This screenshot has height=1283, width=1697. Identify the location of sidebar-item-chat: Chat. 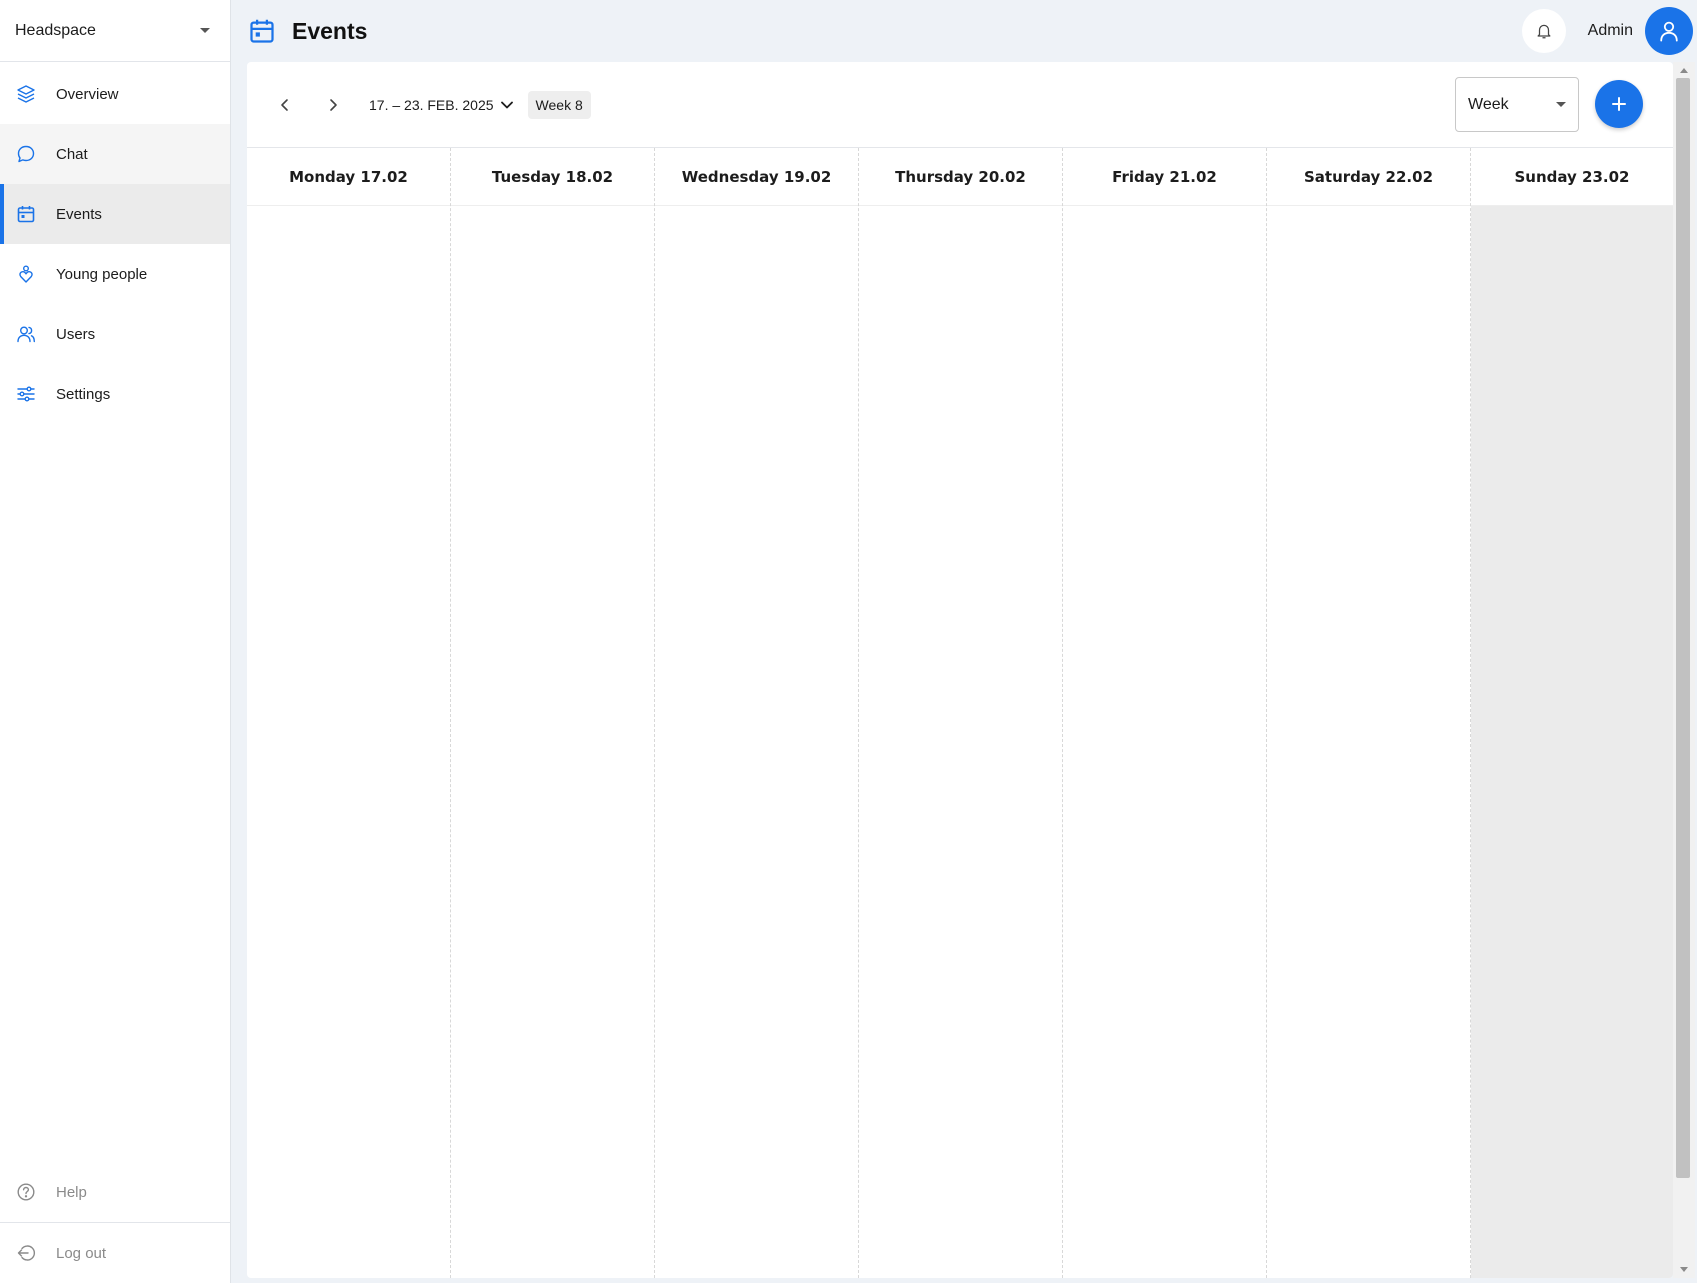
(115, 154).